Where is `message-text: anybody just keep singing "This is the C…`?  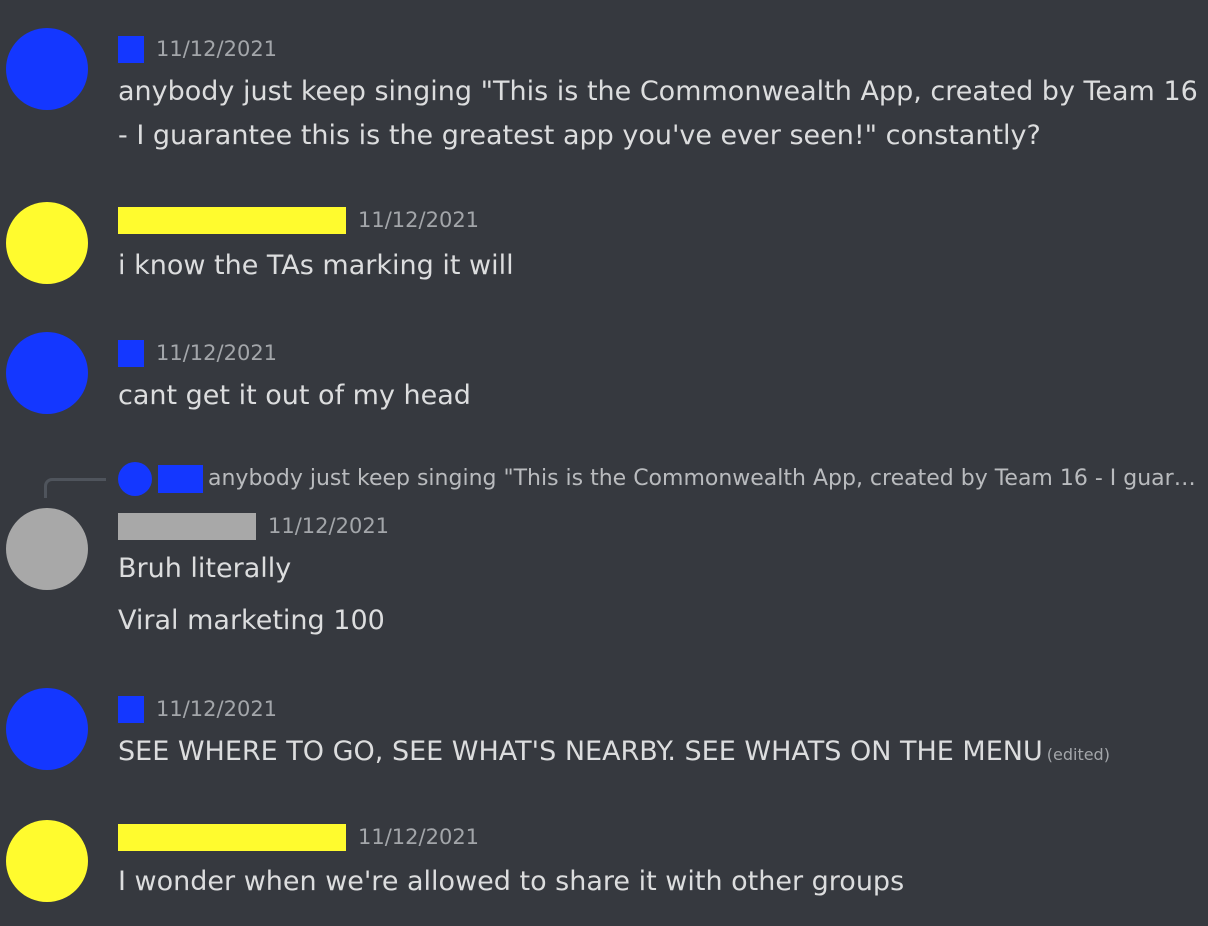 message-text: anybody just keep singing "This is the C… is located at coordinates (658, 91).